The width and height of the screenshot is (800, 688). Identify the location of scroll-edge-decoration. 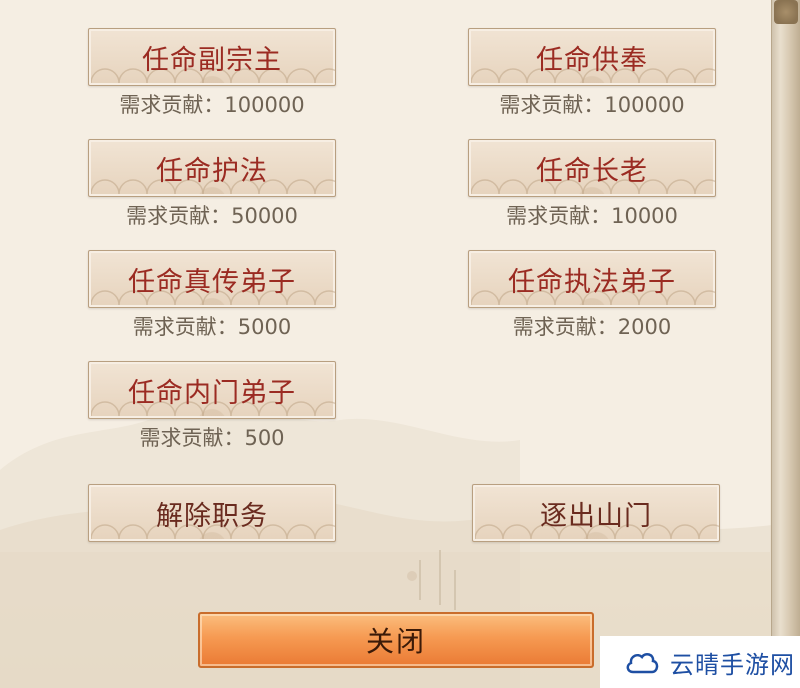
(785, 344).